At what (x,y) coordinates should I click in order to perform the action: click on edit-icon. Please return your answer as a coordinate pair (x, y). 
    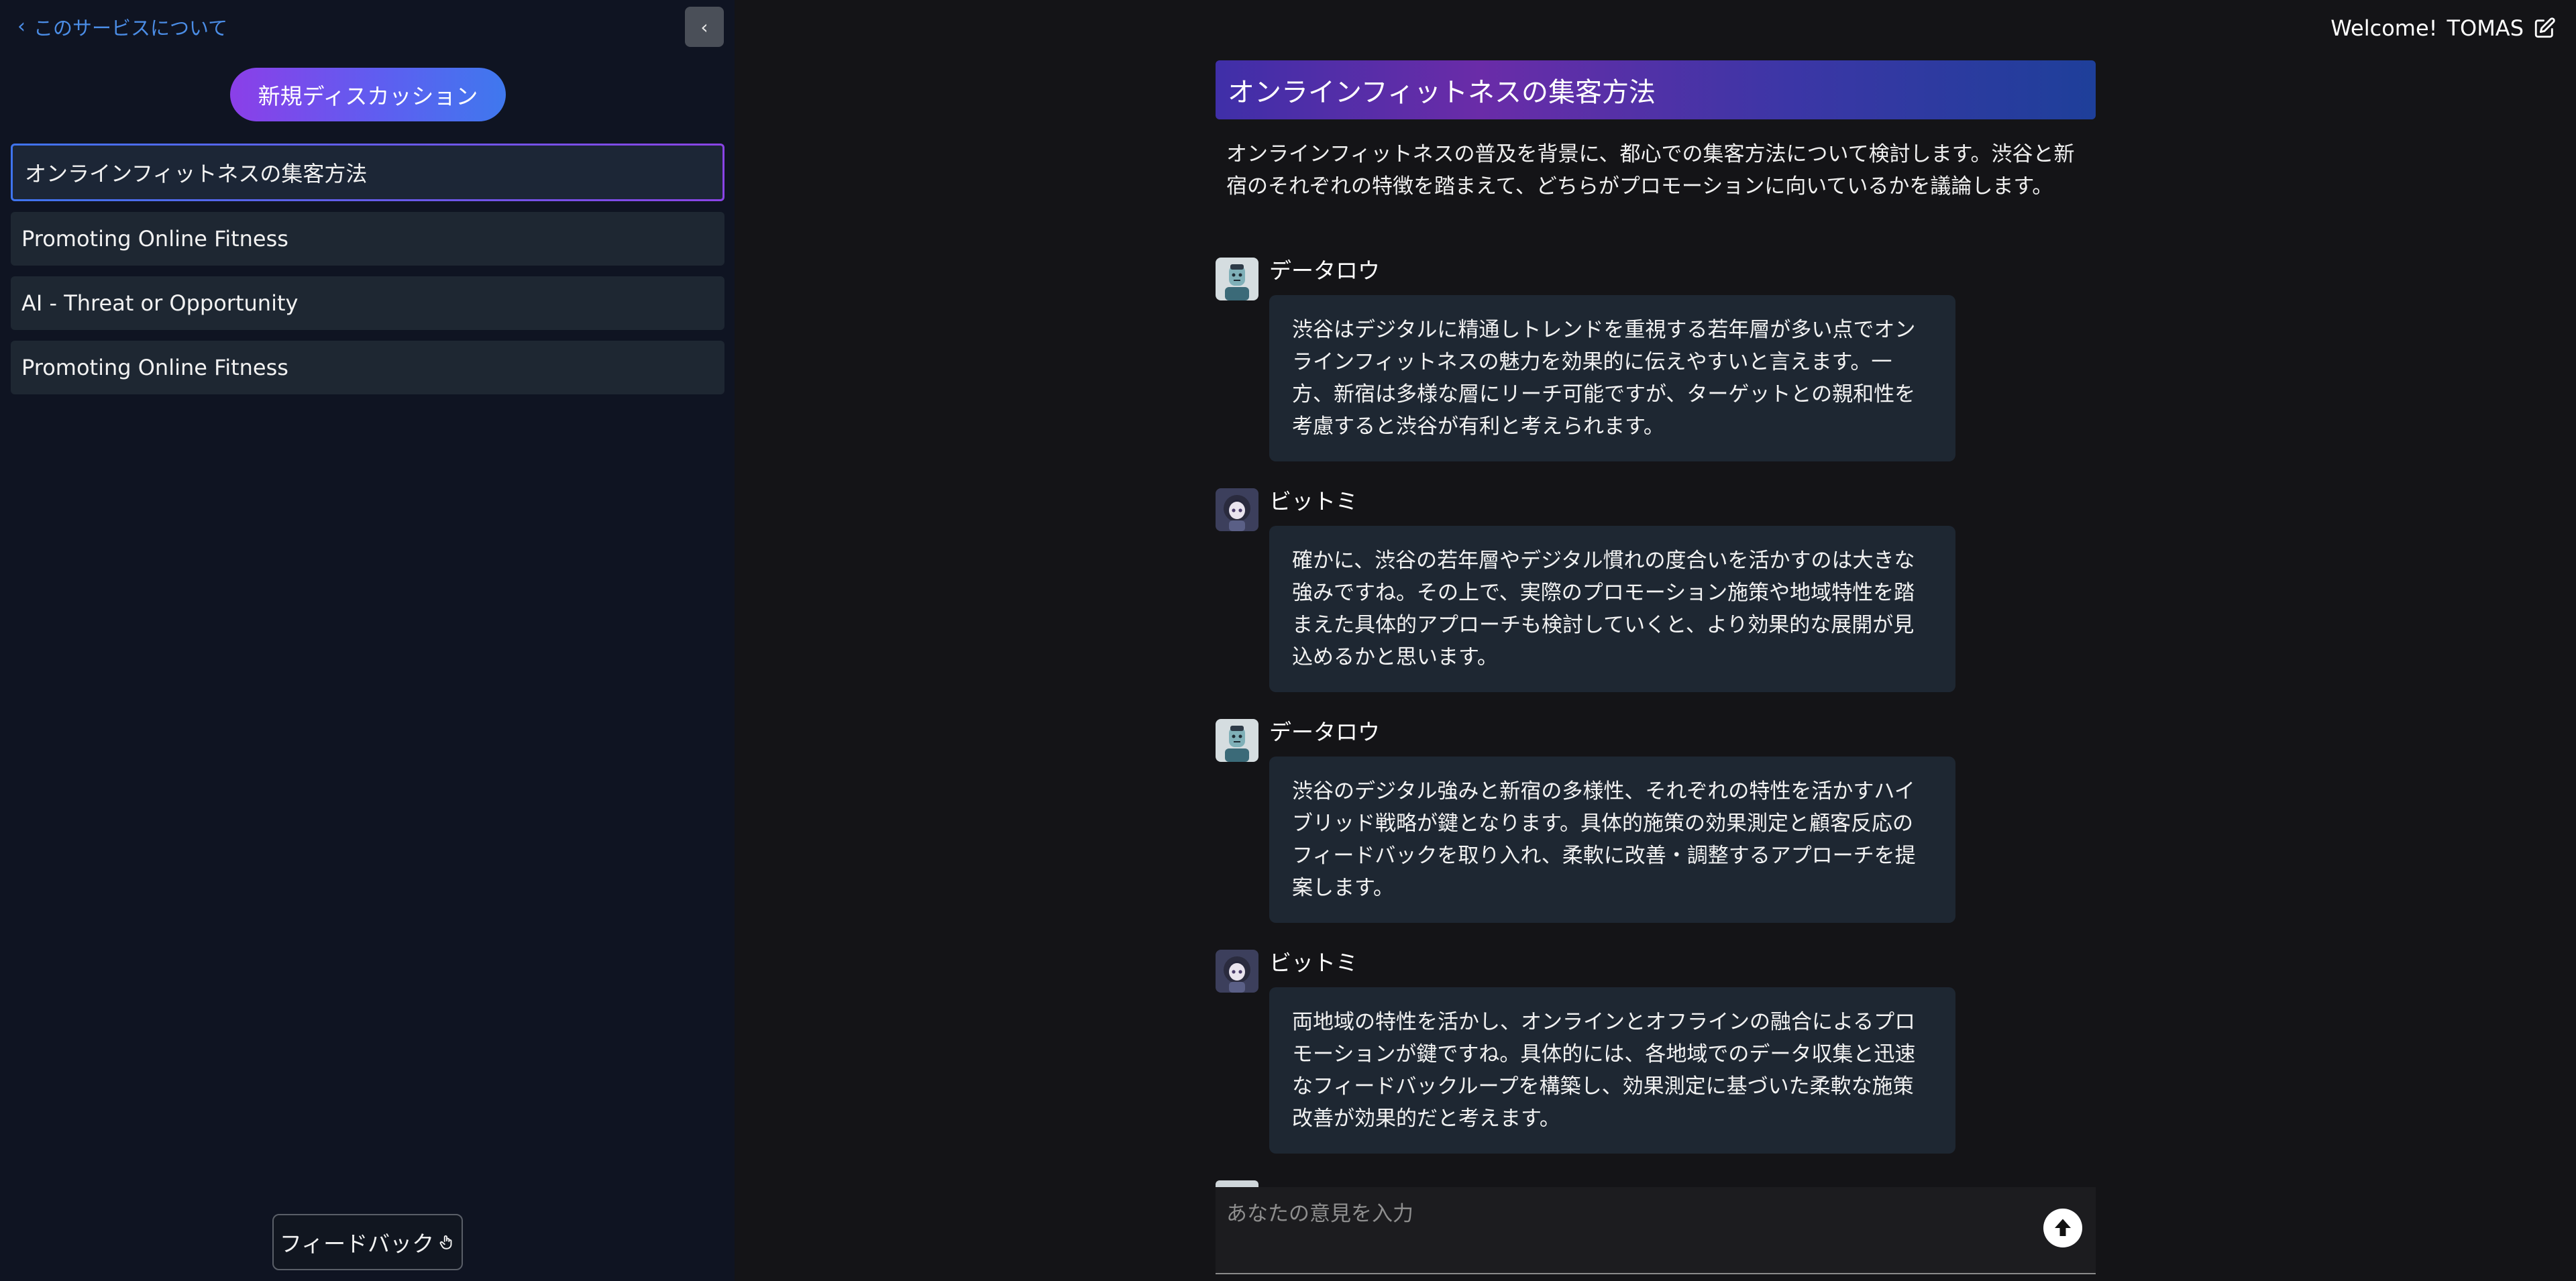
    Looking at the image, I should click on (2544, 28).